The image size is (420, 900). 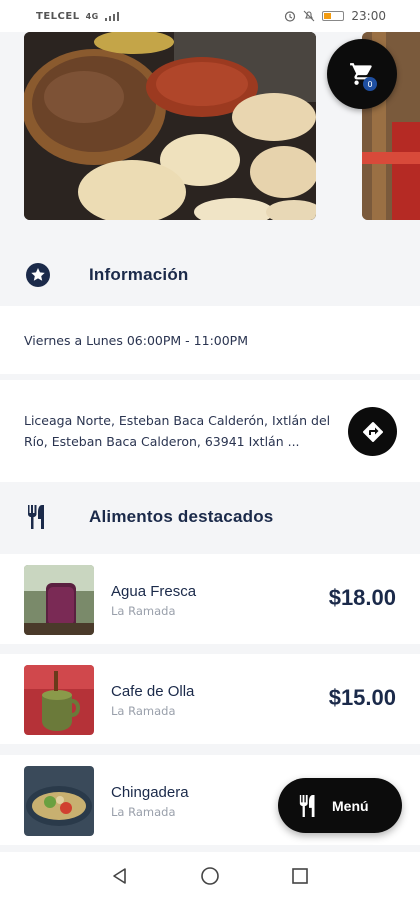 I want to click on food-name: Agua Fresca, so click(x=154, y=591).